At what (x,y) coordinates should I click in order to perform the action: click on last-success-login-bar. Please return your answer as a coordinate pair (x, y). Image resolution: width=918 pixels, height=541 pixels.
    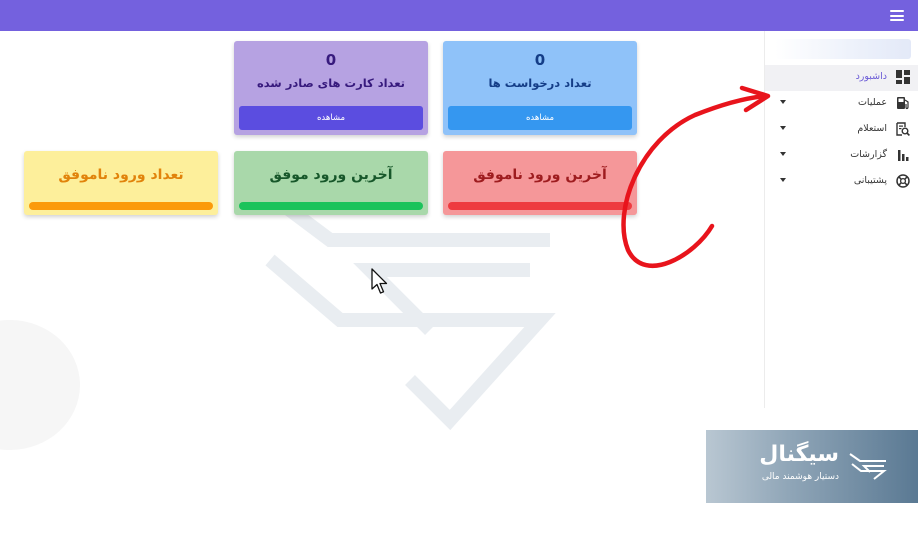
    Looking at the image, I should click on (331, 206).